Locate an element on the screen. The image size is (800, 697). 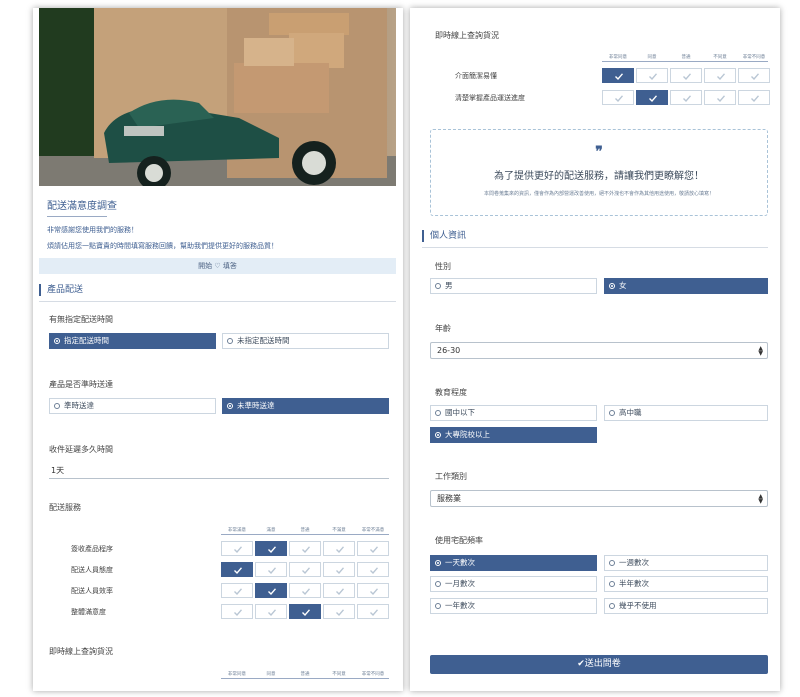
option-late: 未準時送達 is located at coordinates (305, 406).